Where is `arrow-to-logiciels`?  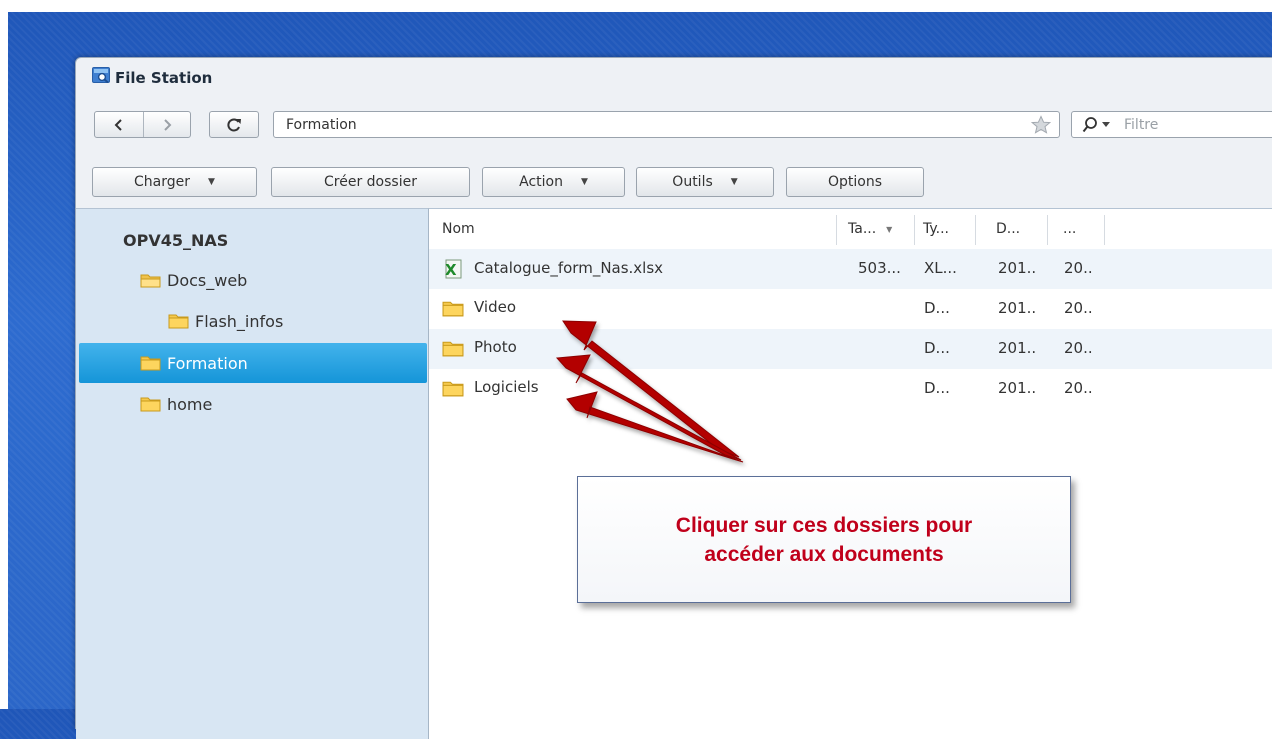 arrow-to-logiciels is located at coordinates (655, 427).